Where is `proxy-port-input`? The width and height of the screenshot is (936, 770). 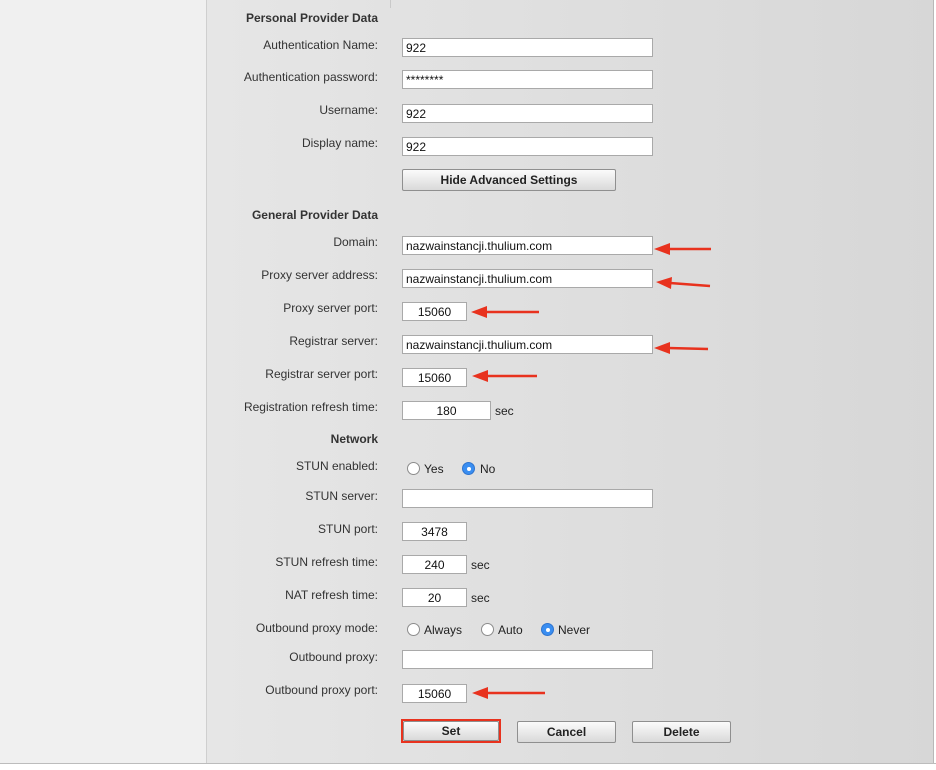 proxy-port-input is located at coordinates (434, 311).